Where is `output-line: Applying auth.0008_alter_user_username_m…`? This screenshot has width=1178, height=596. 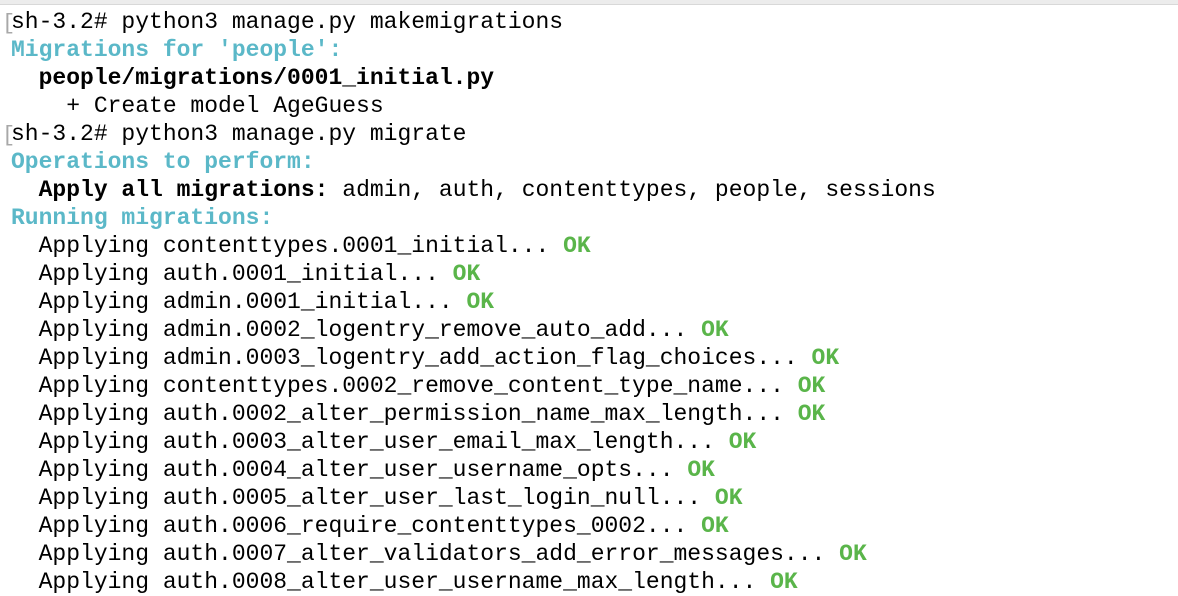
output-line: Applying auth.0008_alter_user_username_m… is located at coordinates (473, 582).